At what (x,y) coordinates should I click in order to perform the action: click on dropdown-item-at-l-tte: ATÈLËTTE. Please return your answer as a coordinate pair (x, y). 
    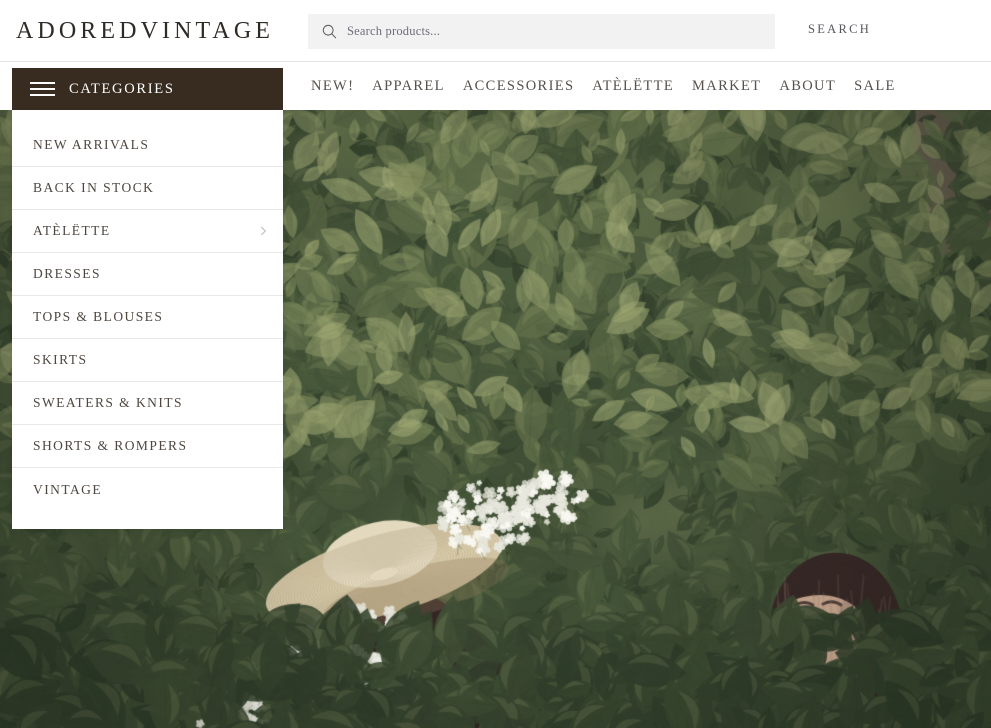
    Looking at the image, I should click on (147, 231).